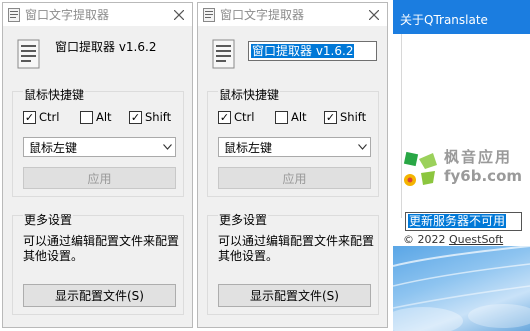 The height and width of the screenshot is (331, 530). Describe the element at coordinates (426, 239) in the screenshot. I see `copyright-prefix: © 2022` at that location.